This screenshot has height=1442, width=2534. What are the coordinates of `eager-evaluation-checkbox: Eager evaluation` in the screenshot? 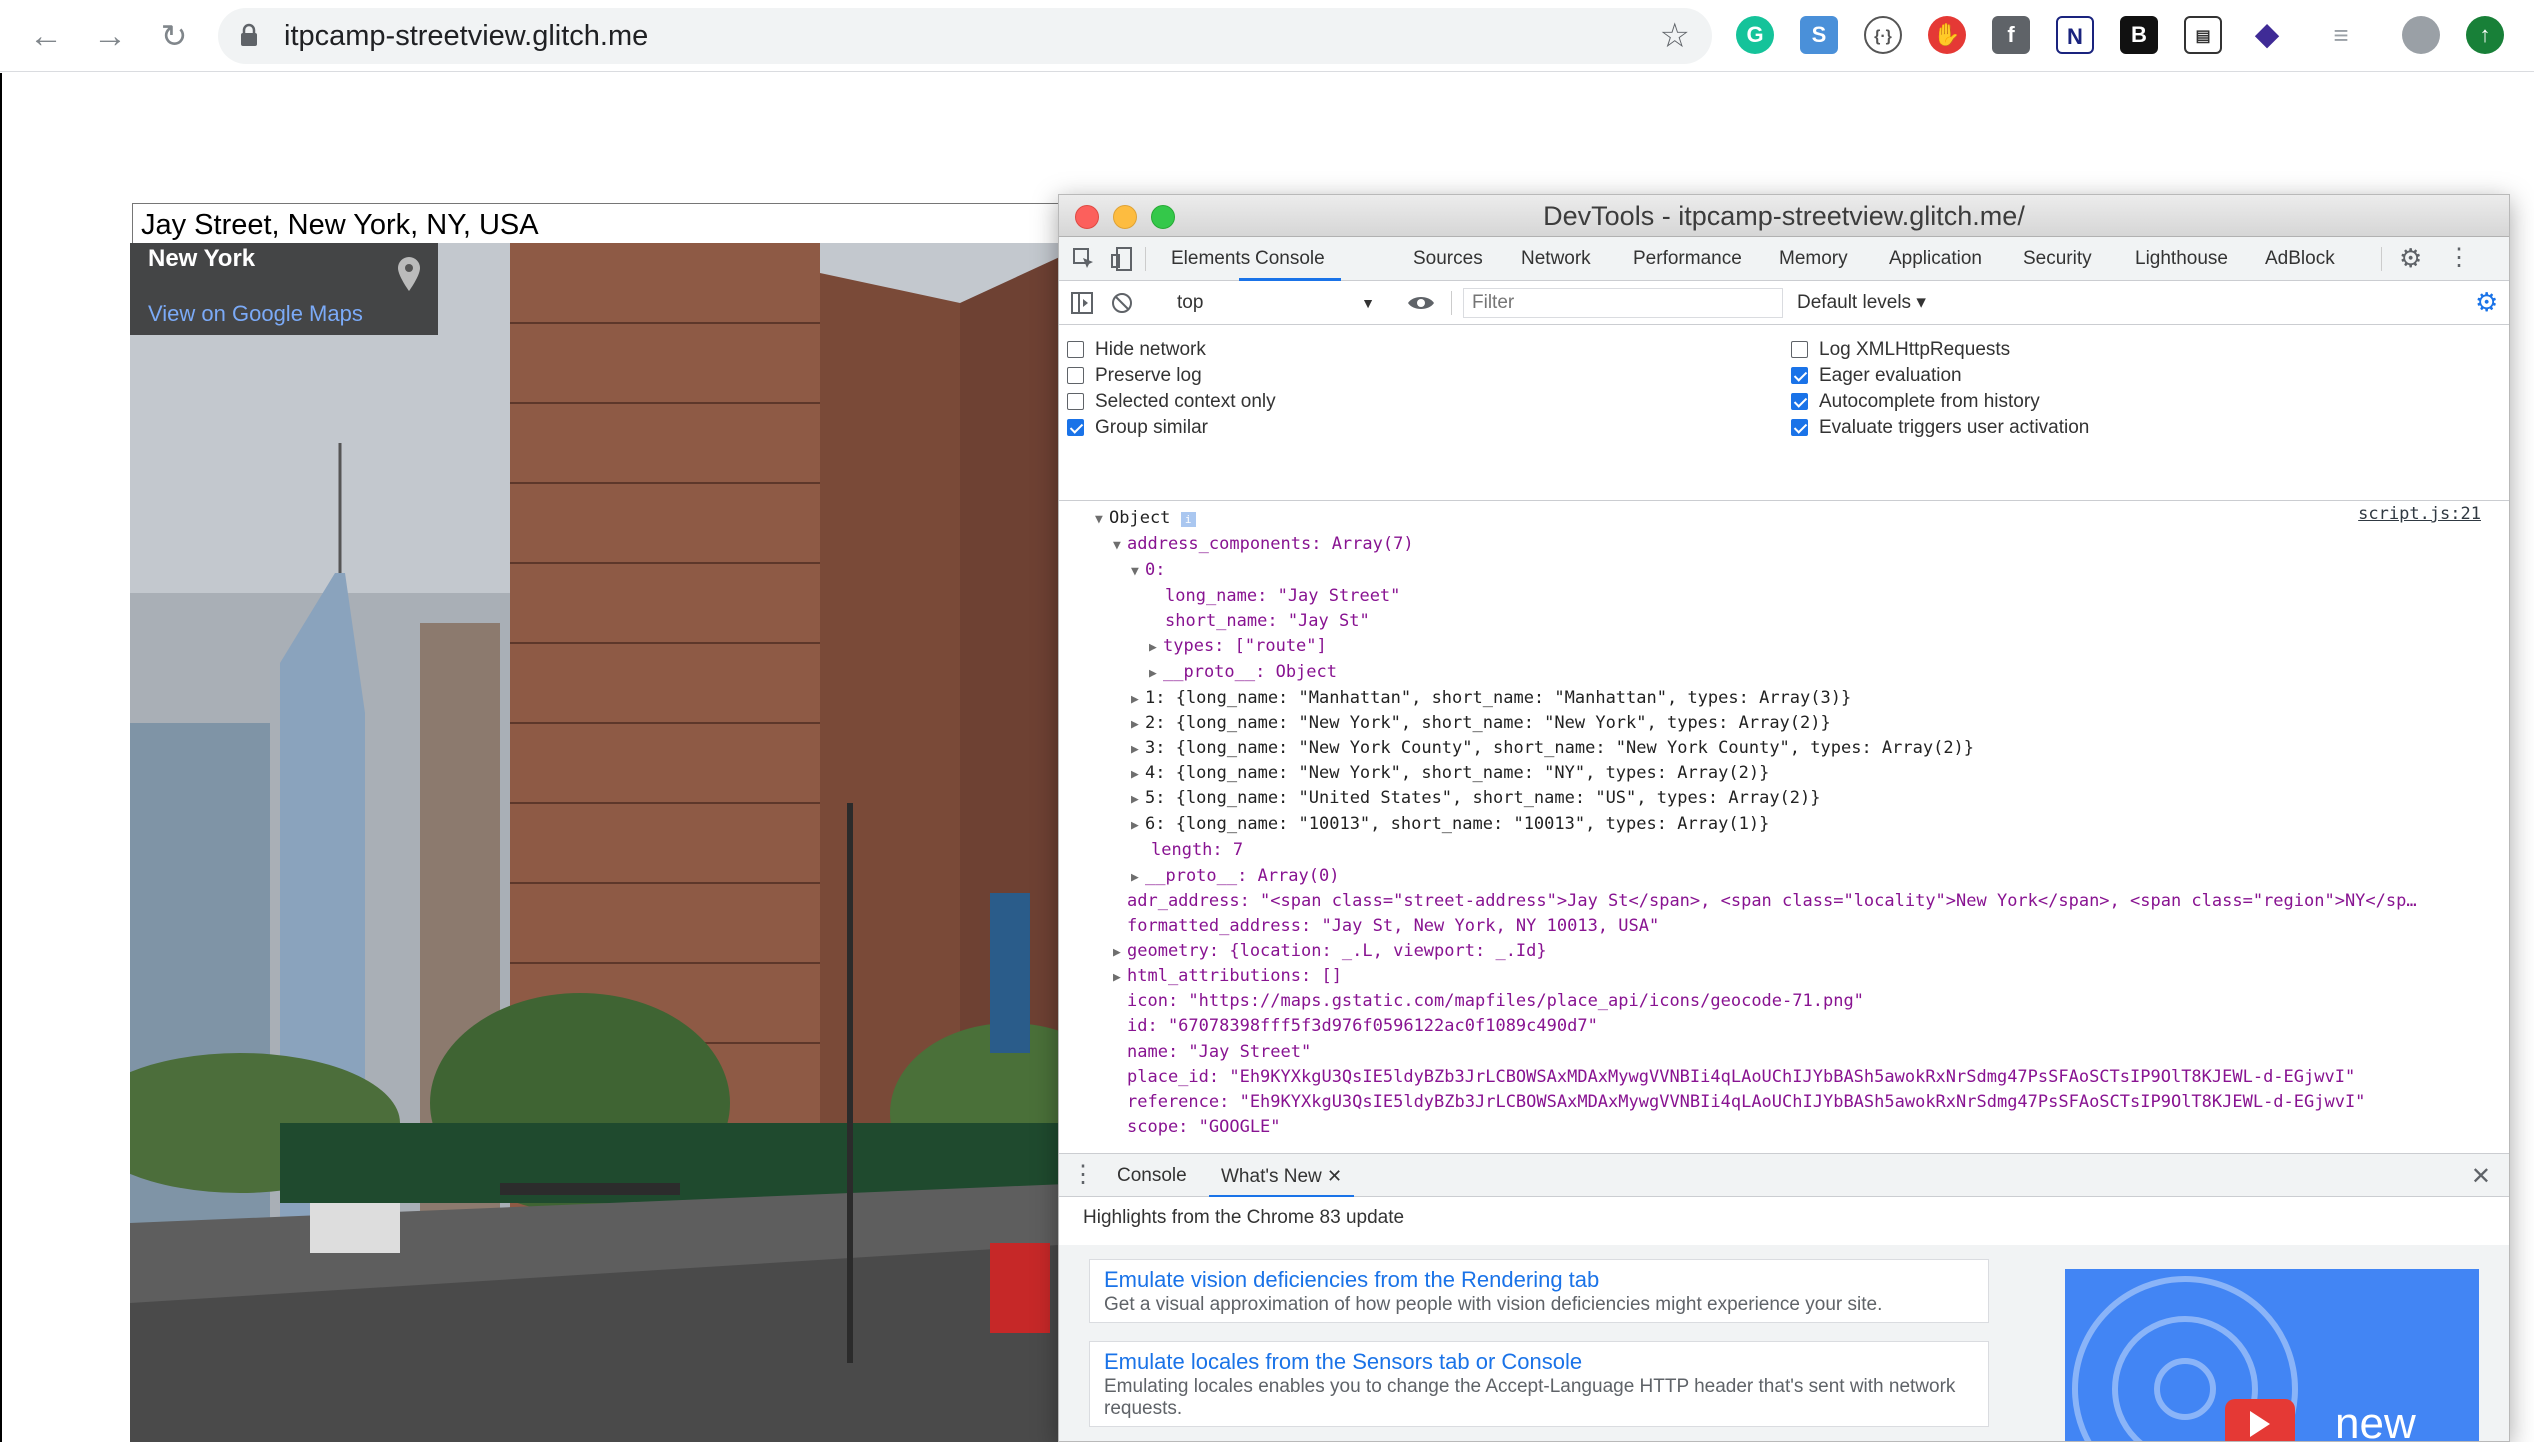 It's located at (1876, 376).